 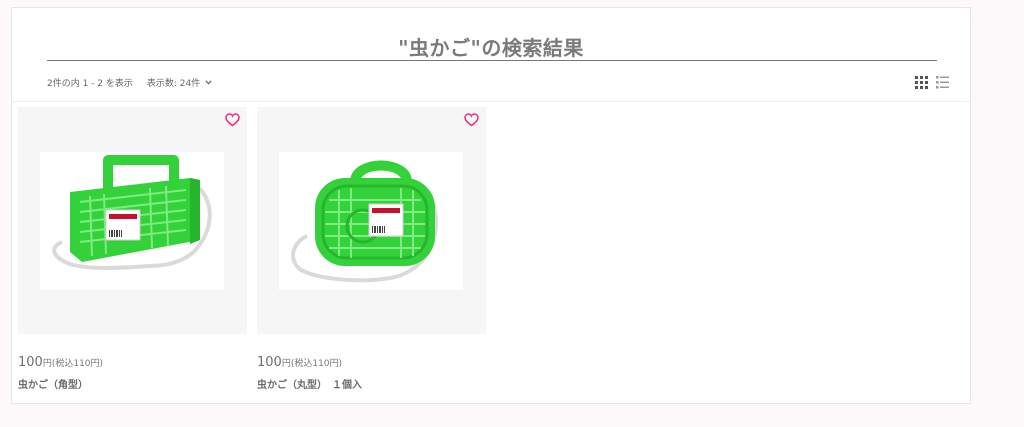 What do you see at coordinates (309, 383) in the screenshot?
I see `product-name: 虫かご（丸型） １個入` at bounding box center [309, 383].